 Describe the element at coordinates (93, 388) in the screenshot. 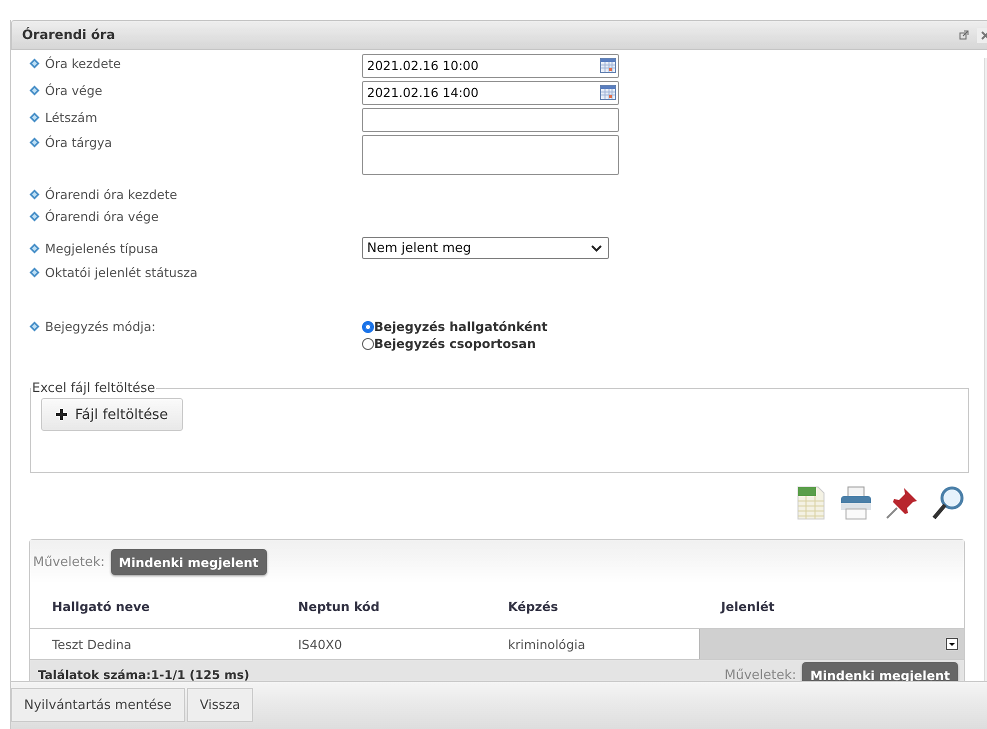

I see `panel-legend: Excel fájl feltöltése` at that location.